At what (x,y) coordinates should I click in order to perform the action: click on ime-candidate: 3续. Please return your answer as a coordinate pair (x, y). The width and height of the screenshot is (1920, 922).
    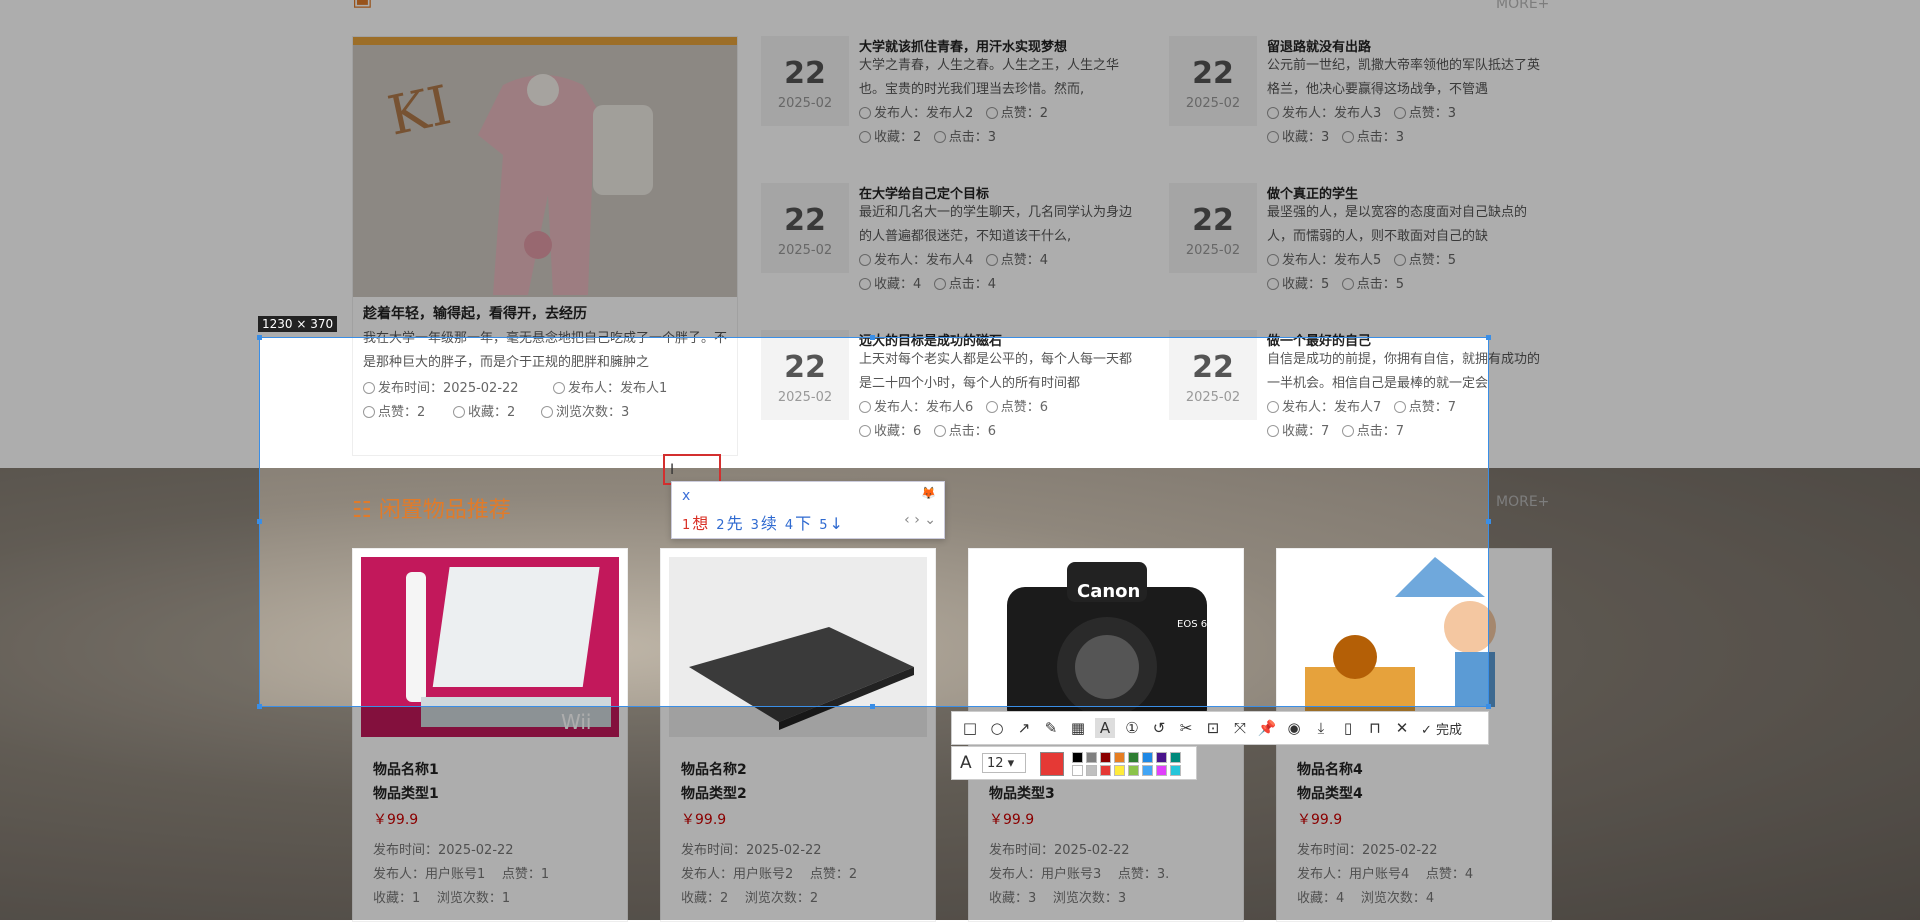
    Looking at the image, I should click on (764, 523).